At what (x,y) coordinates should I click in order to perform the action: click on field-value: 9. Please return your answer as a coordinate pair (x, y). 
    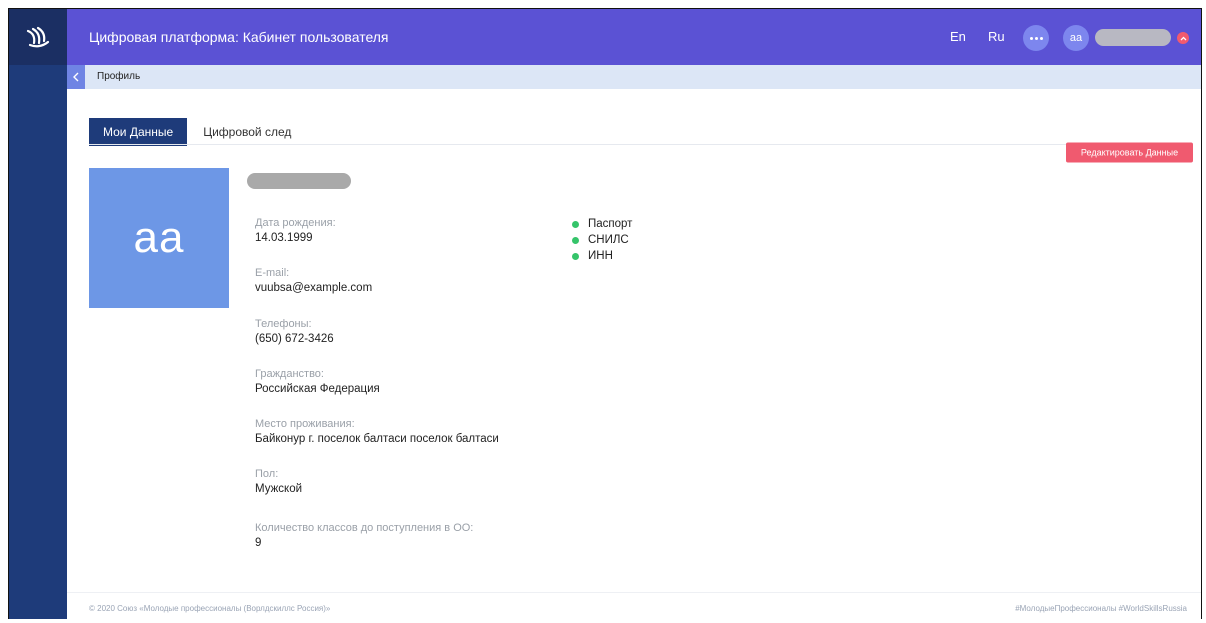
    Looking at the image, I should click on (258, 543).